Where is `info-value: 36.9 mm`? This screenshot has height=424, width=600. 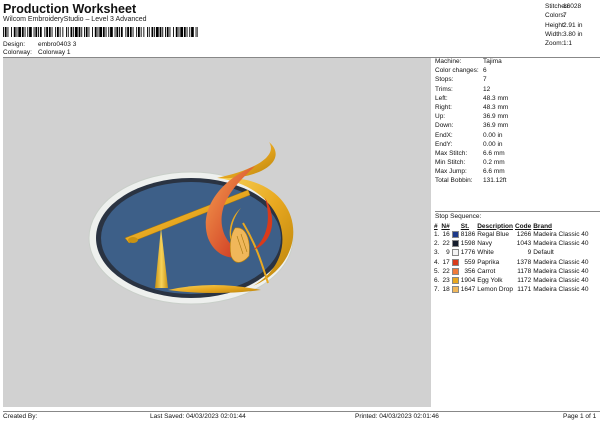
info-value: 36.9 mm is located at coordinates (496, 117).